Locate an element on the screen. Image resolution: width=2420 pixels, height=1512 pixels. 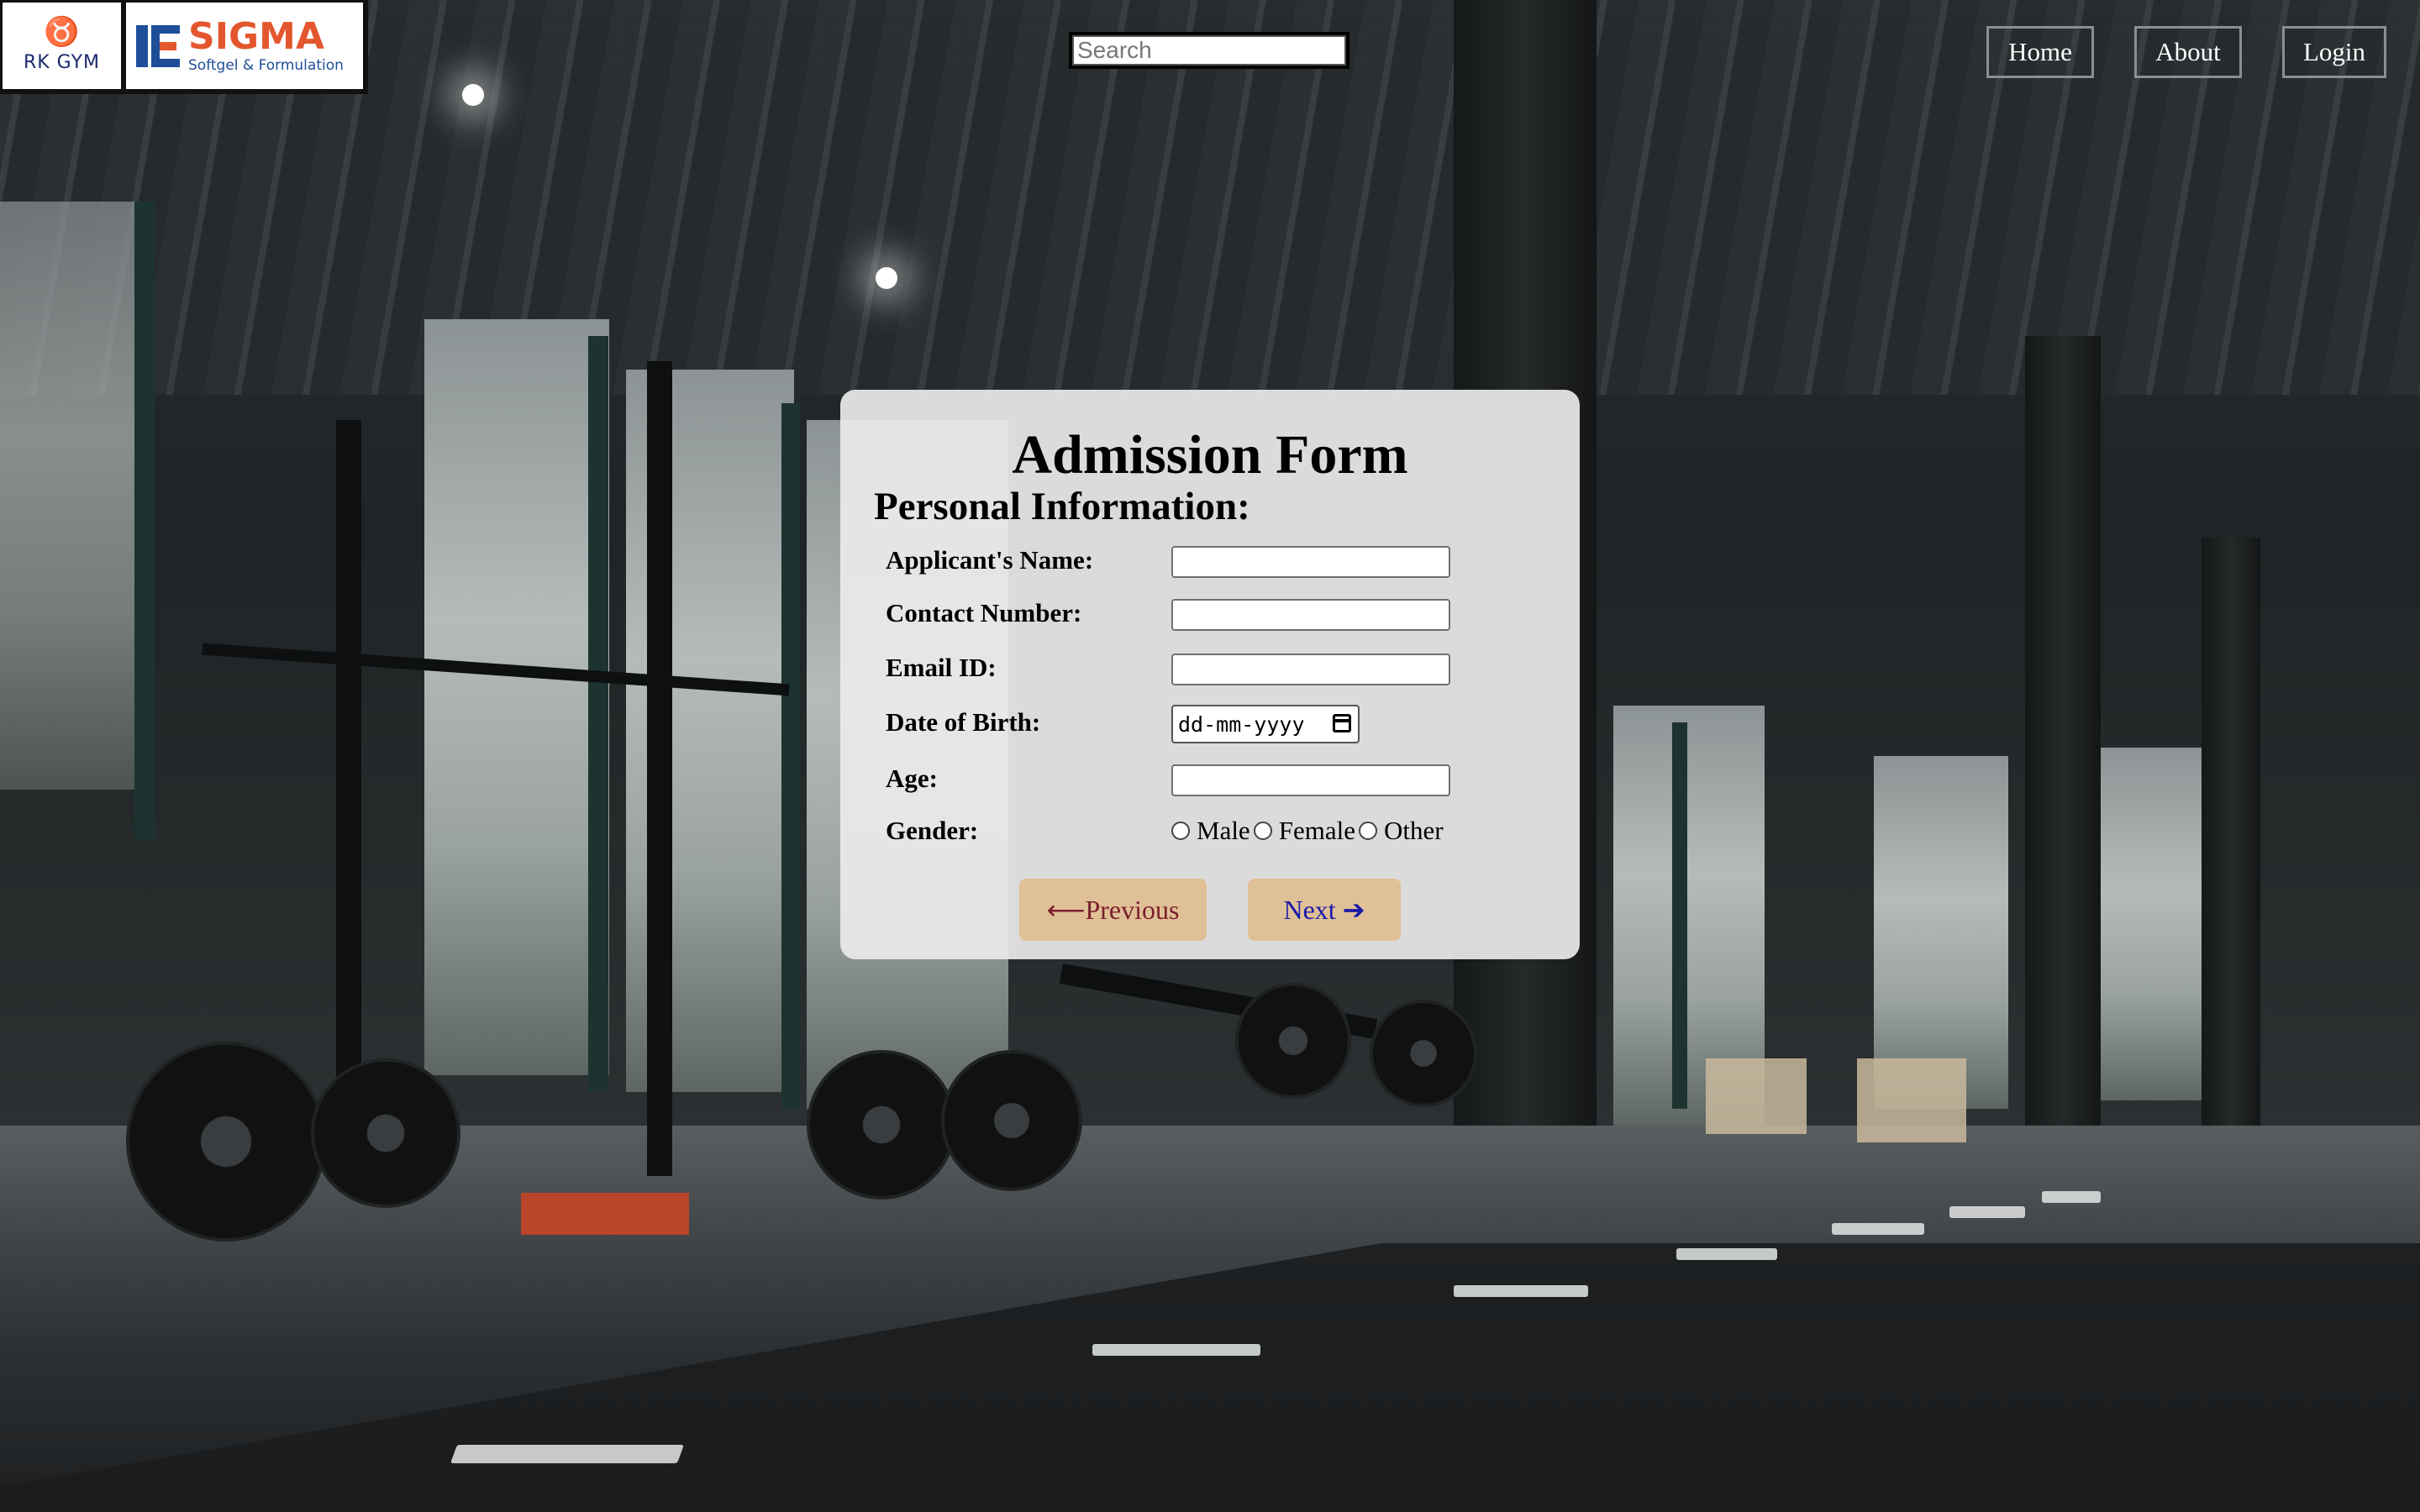
age-input is located at coordinates (1311, 780).